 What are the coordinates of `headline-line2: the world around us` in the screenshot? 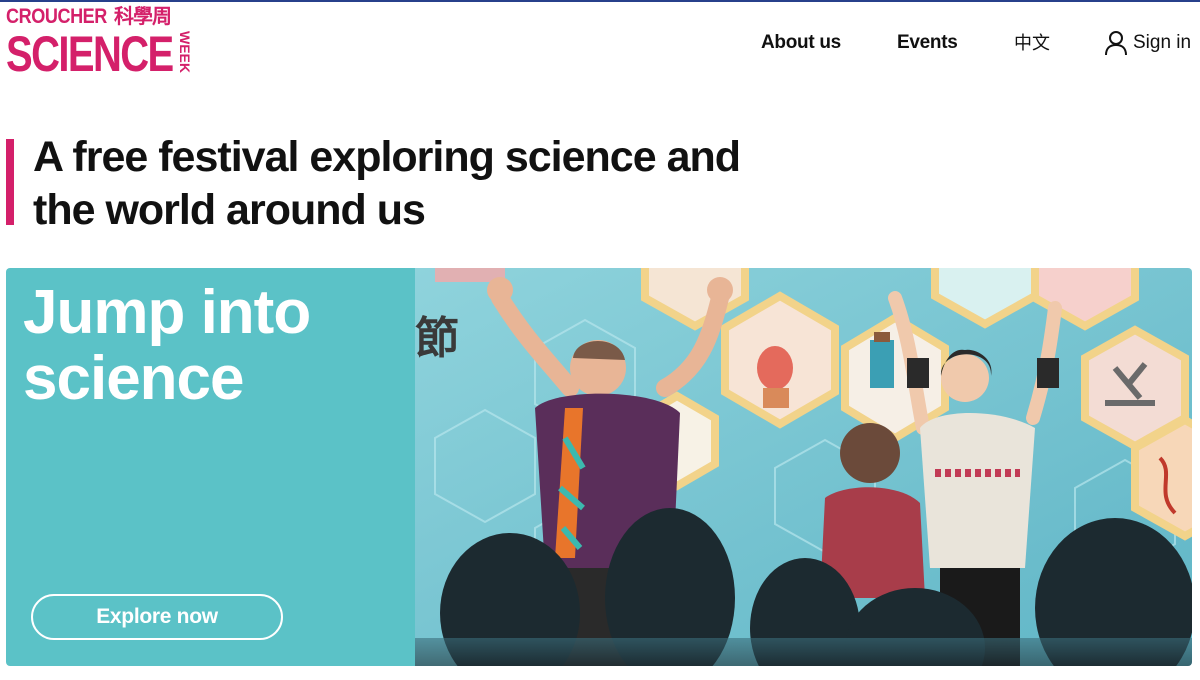 It's located at (229, 210).